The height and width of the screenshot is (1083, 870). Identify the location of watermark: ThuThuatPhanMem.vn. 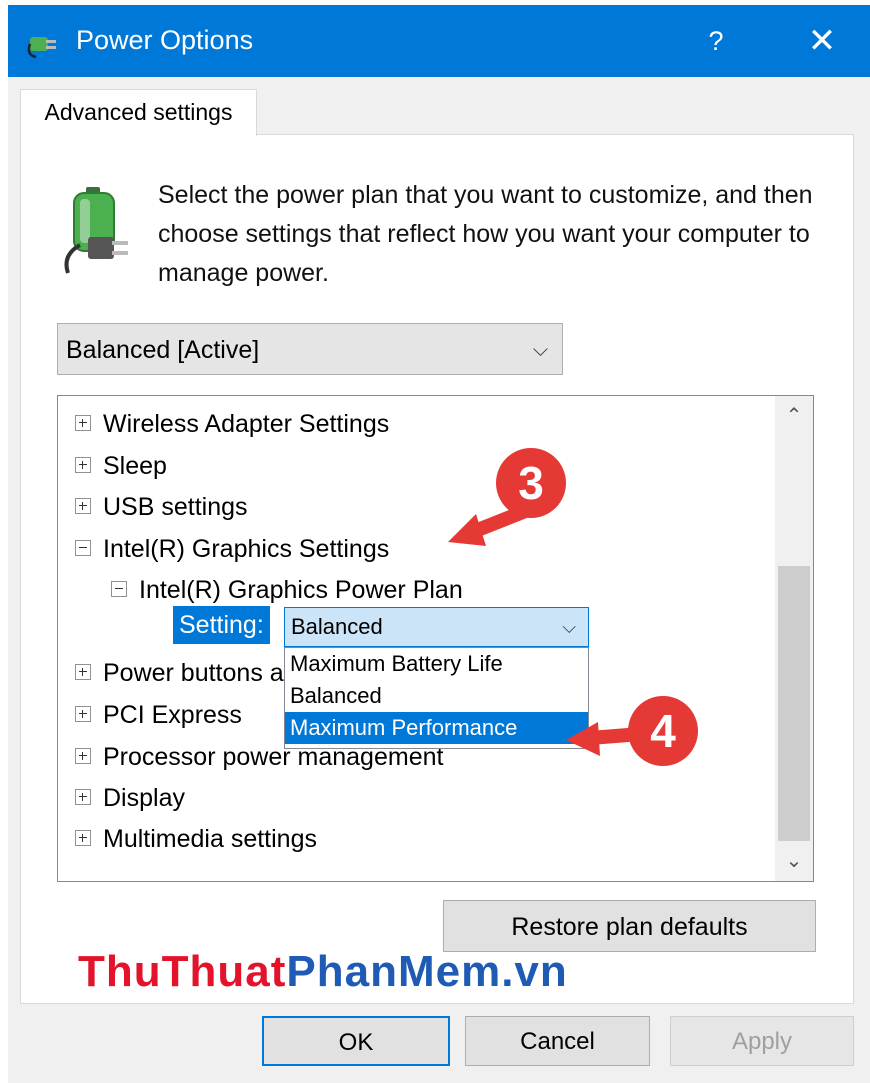
(323, 971).